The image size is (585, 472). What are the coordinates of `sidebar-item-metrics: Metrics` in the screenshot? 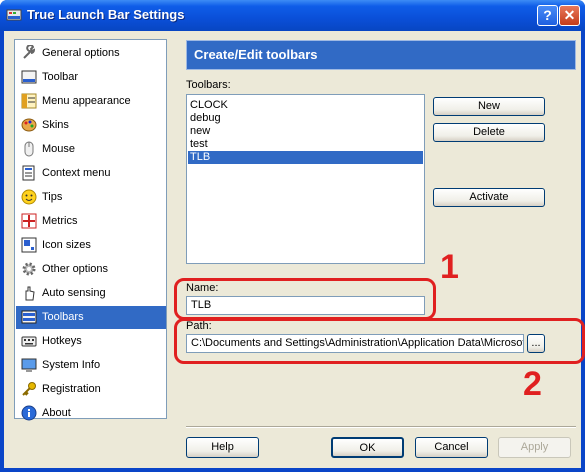 It's located at (91, 221).